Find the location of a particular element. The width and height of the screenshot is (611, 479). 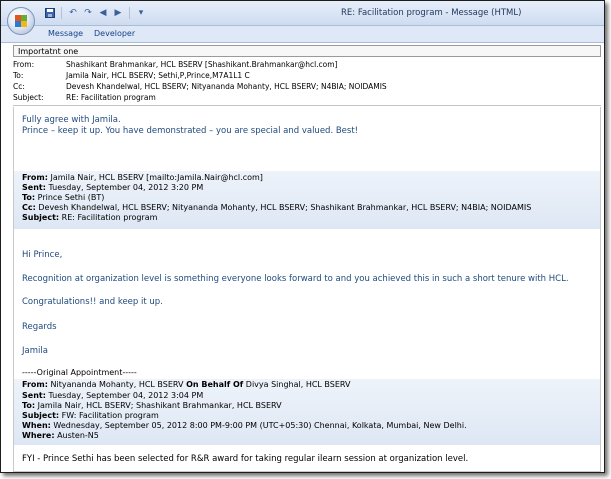

header-subject-row: Subject: RE: Facilitation program is located at coordinates (307, 97).